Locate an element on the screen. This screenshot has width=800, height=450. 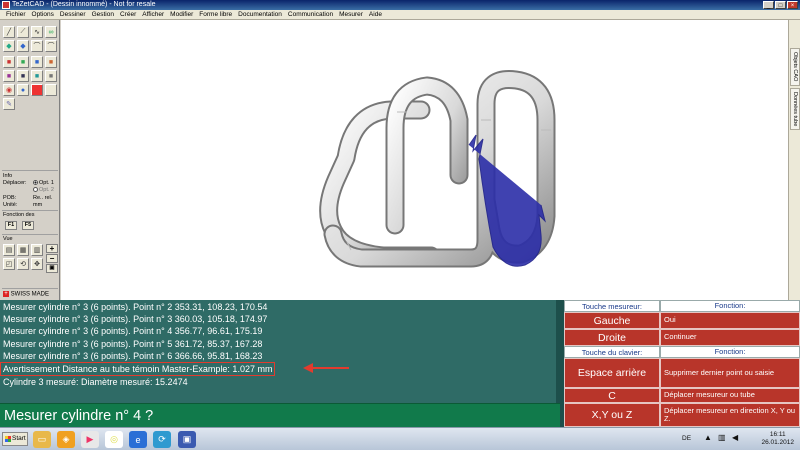
tube-model is located at coordinates (437, 169).